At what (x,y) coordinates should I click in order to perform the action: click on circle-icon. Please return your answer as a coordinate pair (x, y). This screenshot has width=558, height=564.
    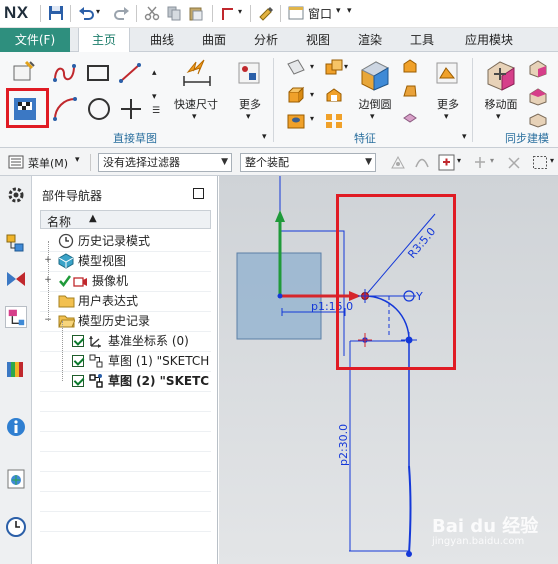
    Looking at the image, I should click on (99, 109).